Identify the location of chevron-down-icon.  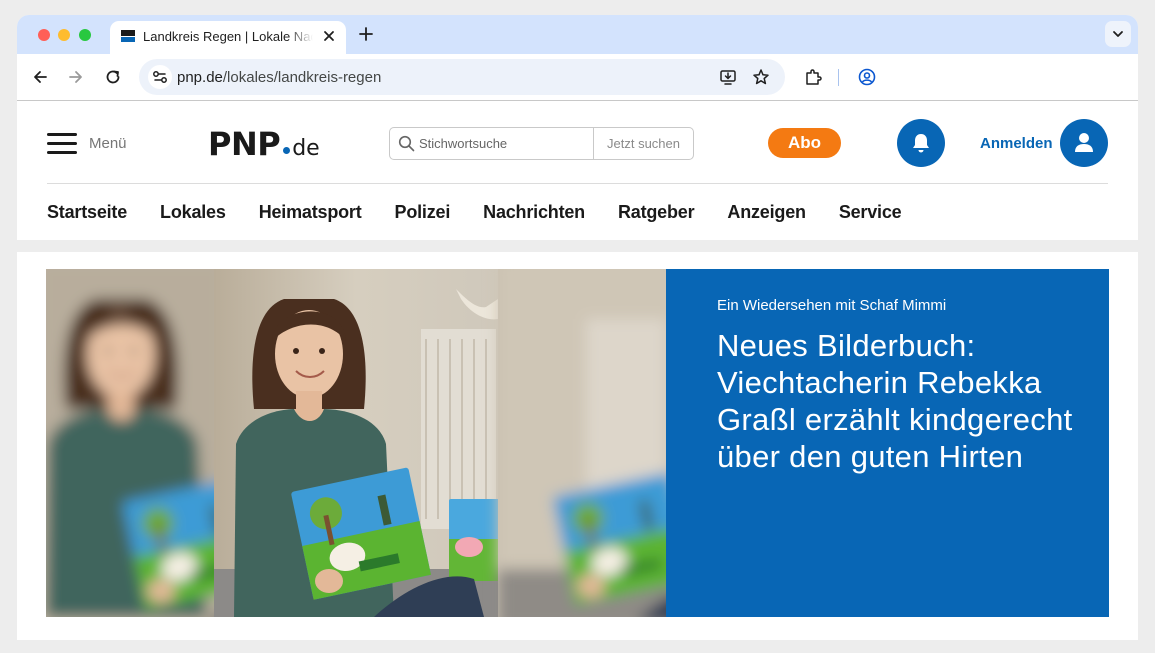
(1118, 34).